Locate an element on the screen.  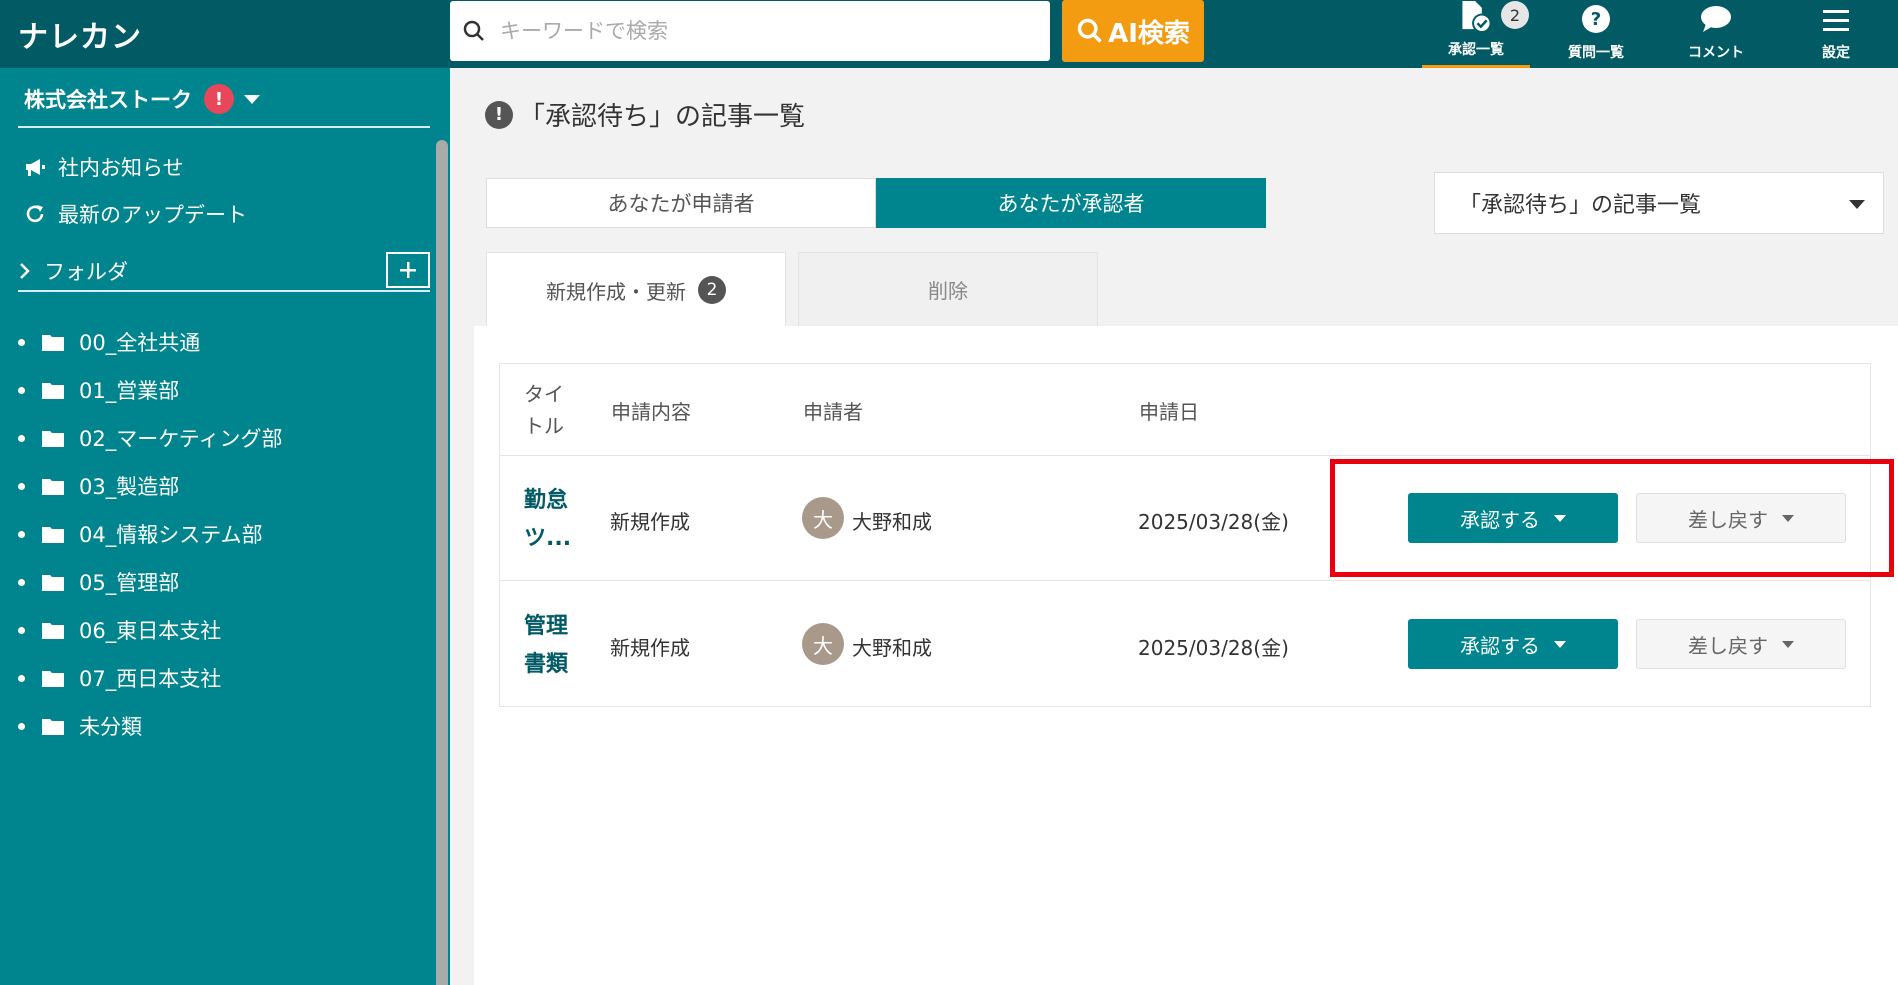
role-tab-applicant: あなたが申請者 is located at coordinates (681, 203).